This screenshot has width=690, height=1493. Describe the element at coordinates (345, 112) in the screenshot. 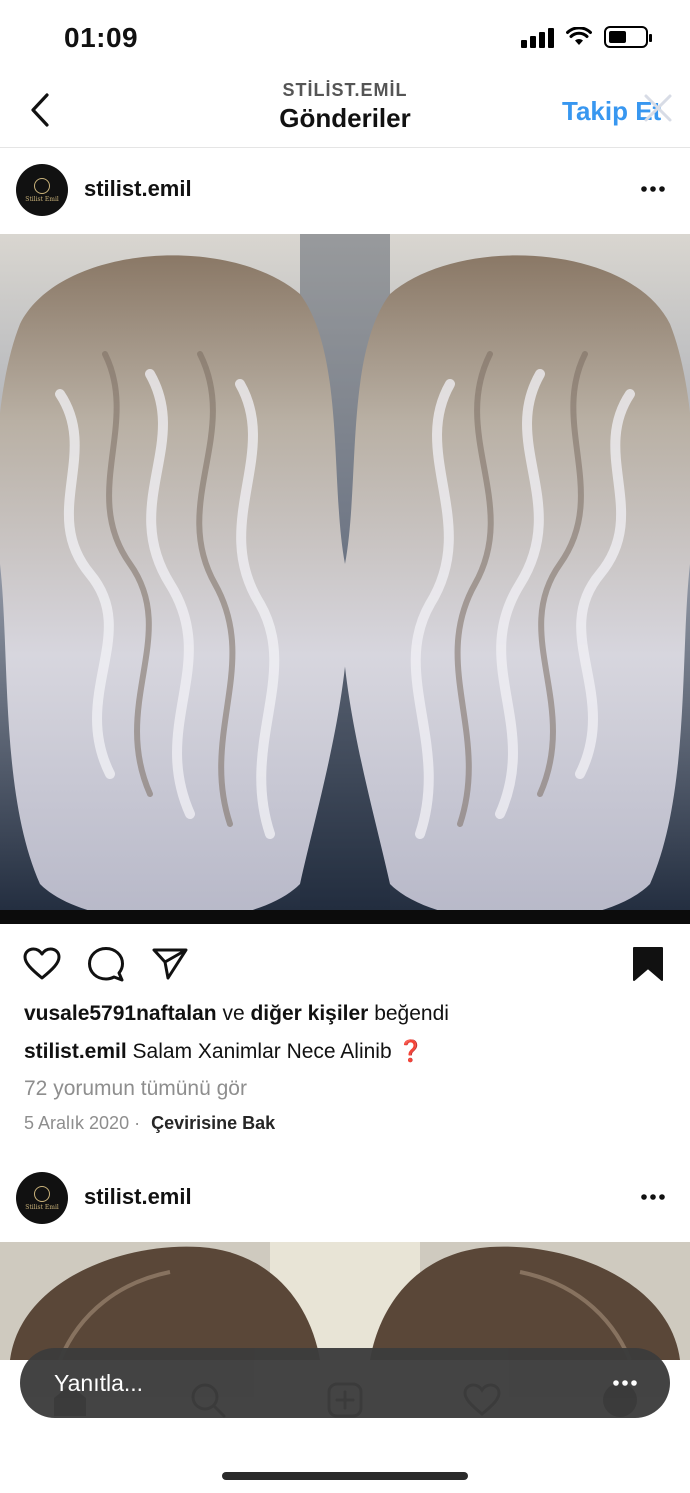

I see `header: STİLİST.EMİL Gönderiler Takip Et` at that location.